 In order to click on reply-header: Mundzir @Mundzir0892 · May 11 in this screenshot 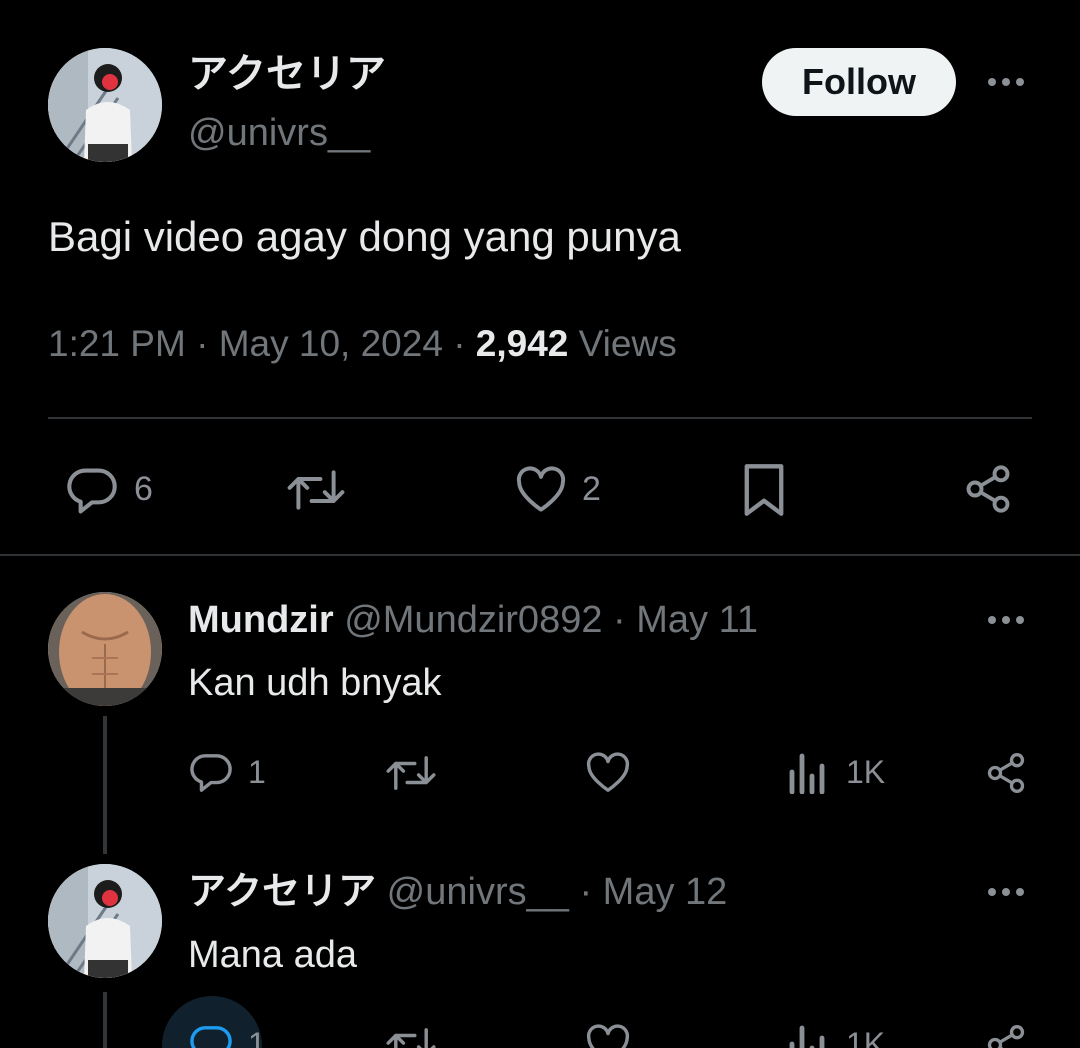, I will do `click(473, 620)`.